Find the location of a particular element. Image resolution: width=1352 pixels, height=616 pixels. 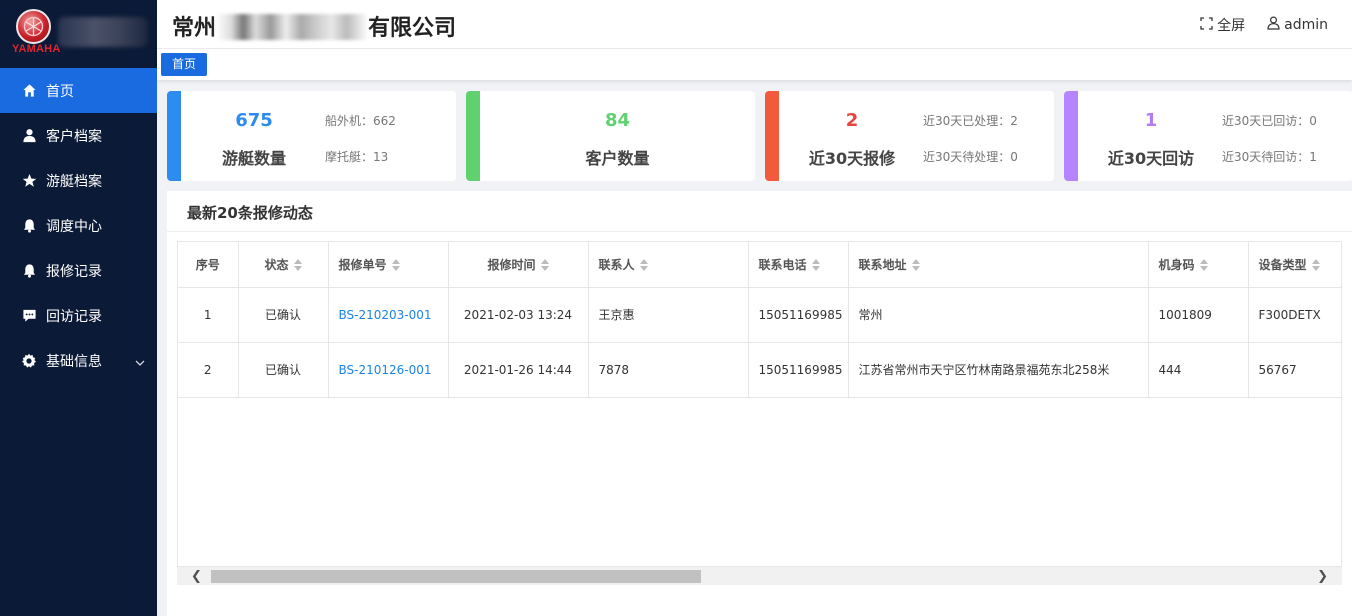

company-name-suffix: 有限公司 is located at coordinates (412, 27).